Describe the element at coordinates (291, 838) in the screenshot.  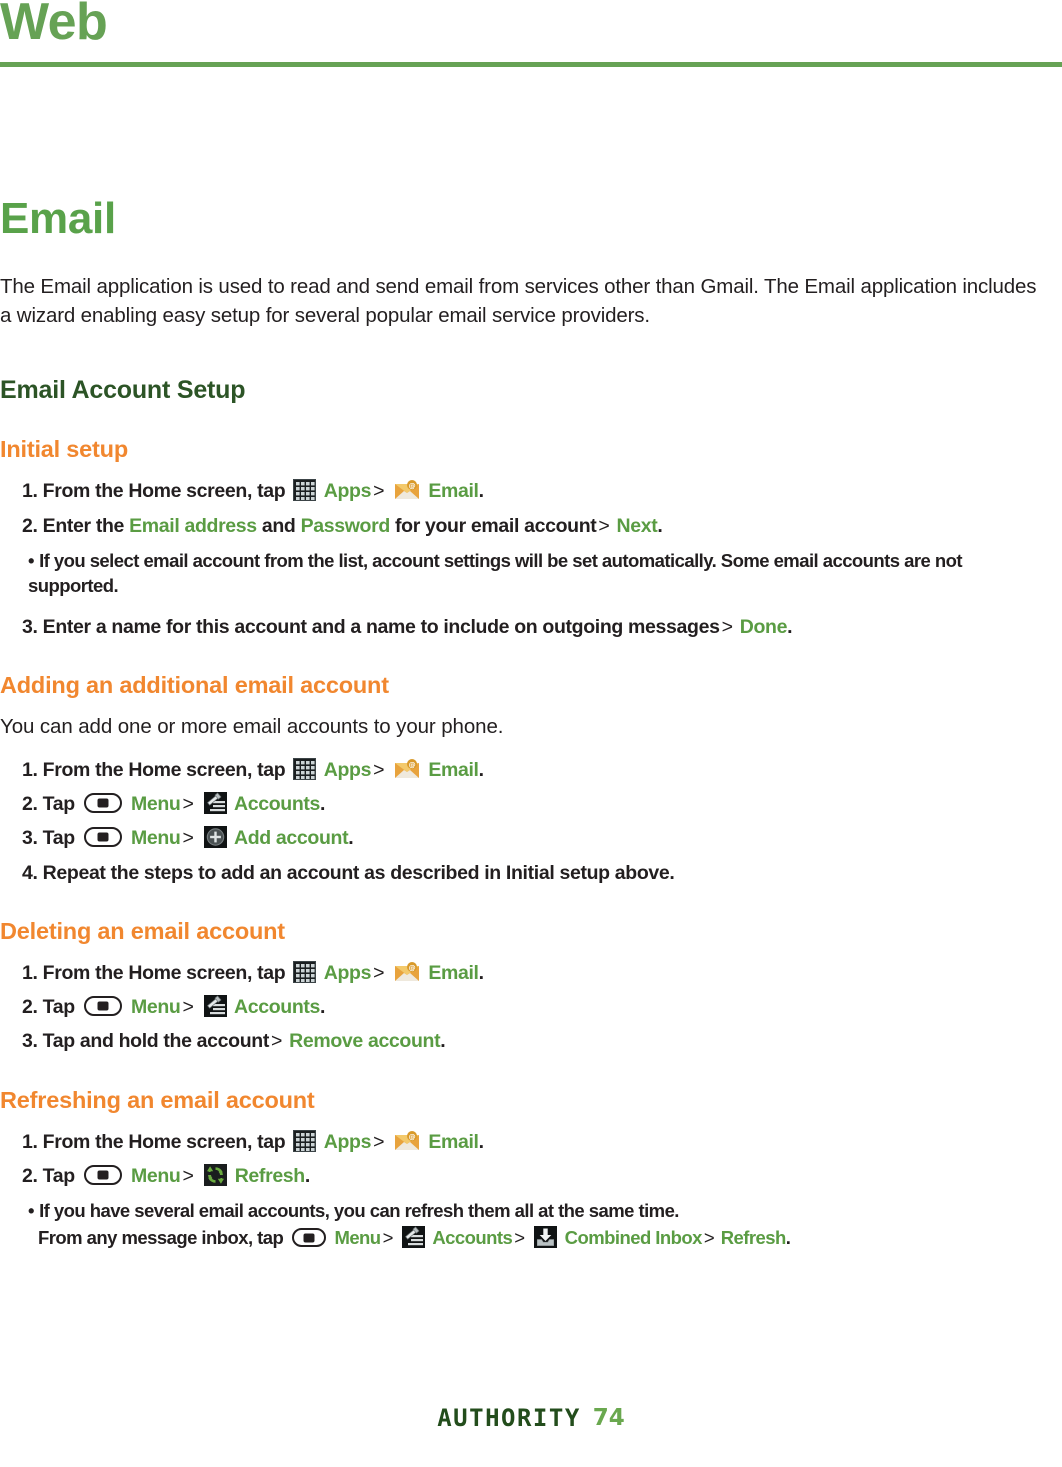
I see `add-account-label: Add account` at that location.